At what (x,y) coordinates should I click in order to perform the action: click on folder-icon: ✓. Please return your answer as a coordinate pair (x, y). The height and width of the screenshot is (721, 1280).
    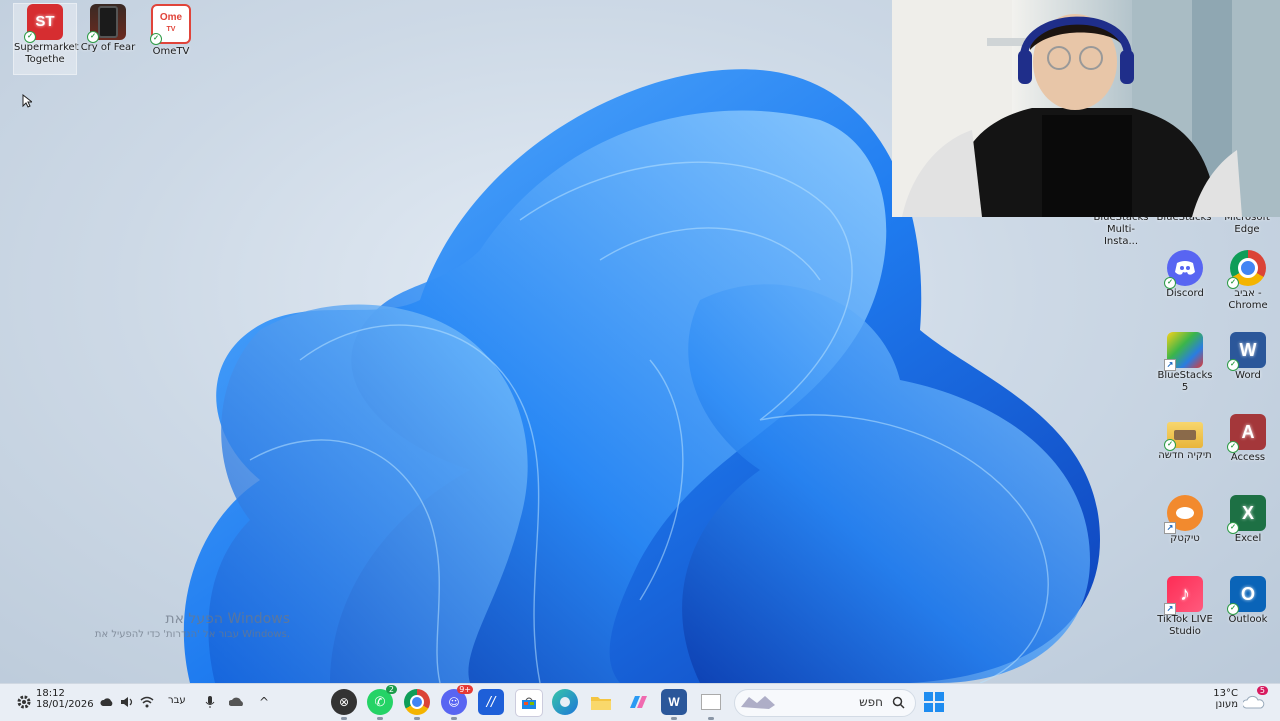
    Looking at the image, I should click on (1183, 436).